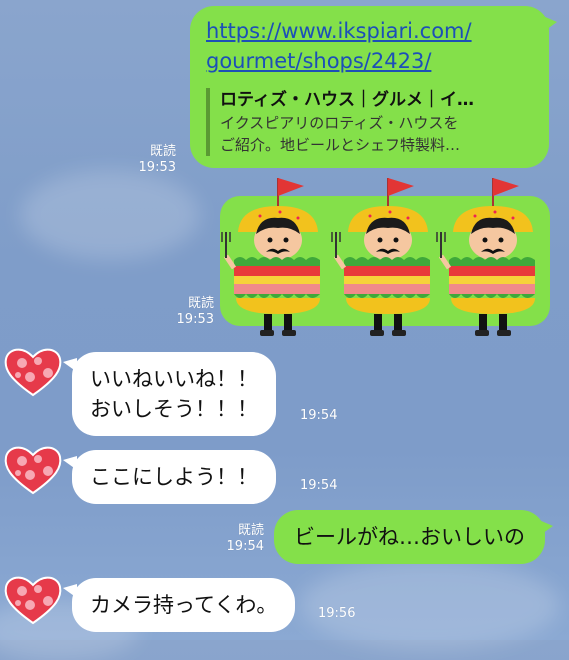  What do you see at coordinates (409, 537) in the screenshot?
I see `message-text: ビールがね…おいしいの` at bounding box center [409, 537].